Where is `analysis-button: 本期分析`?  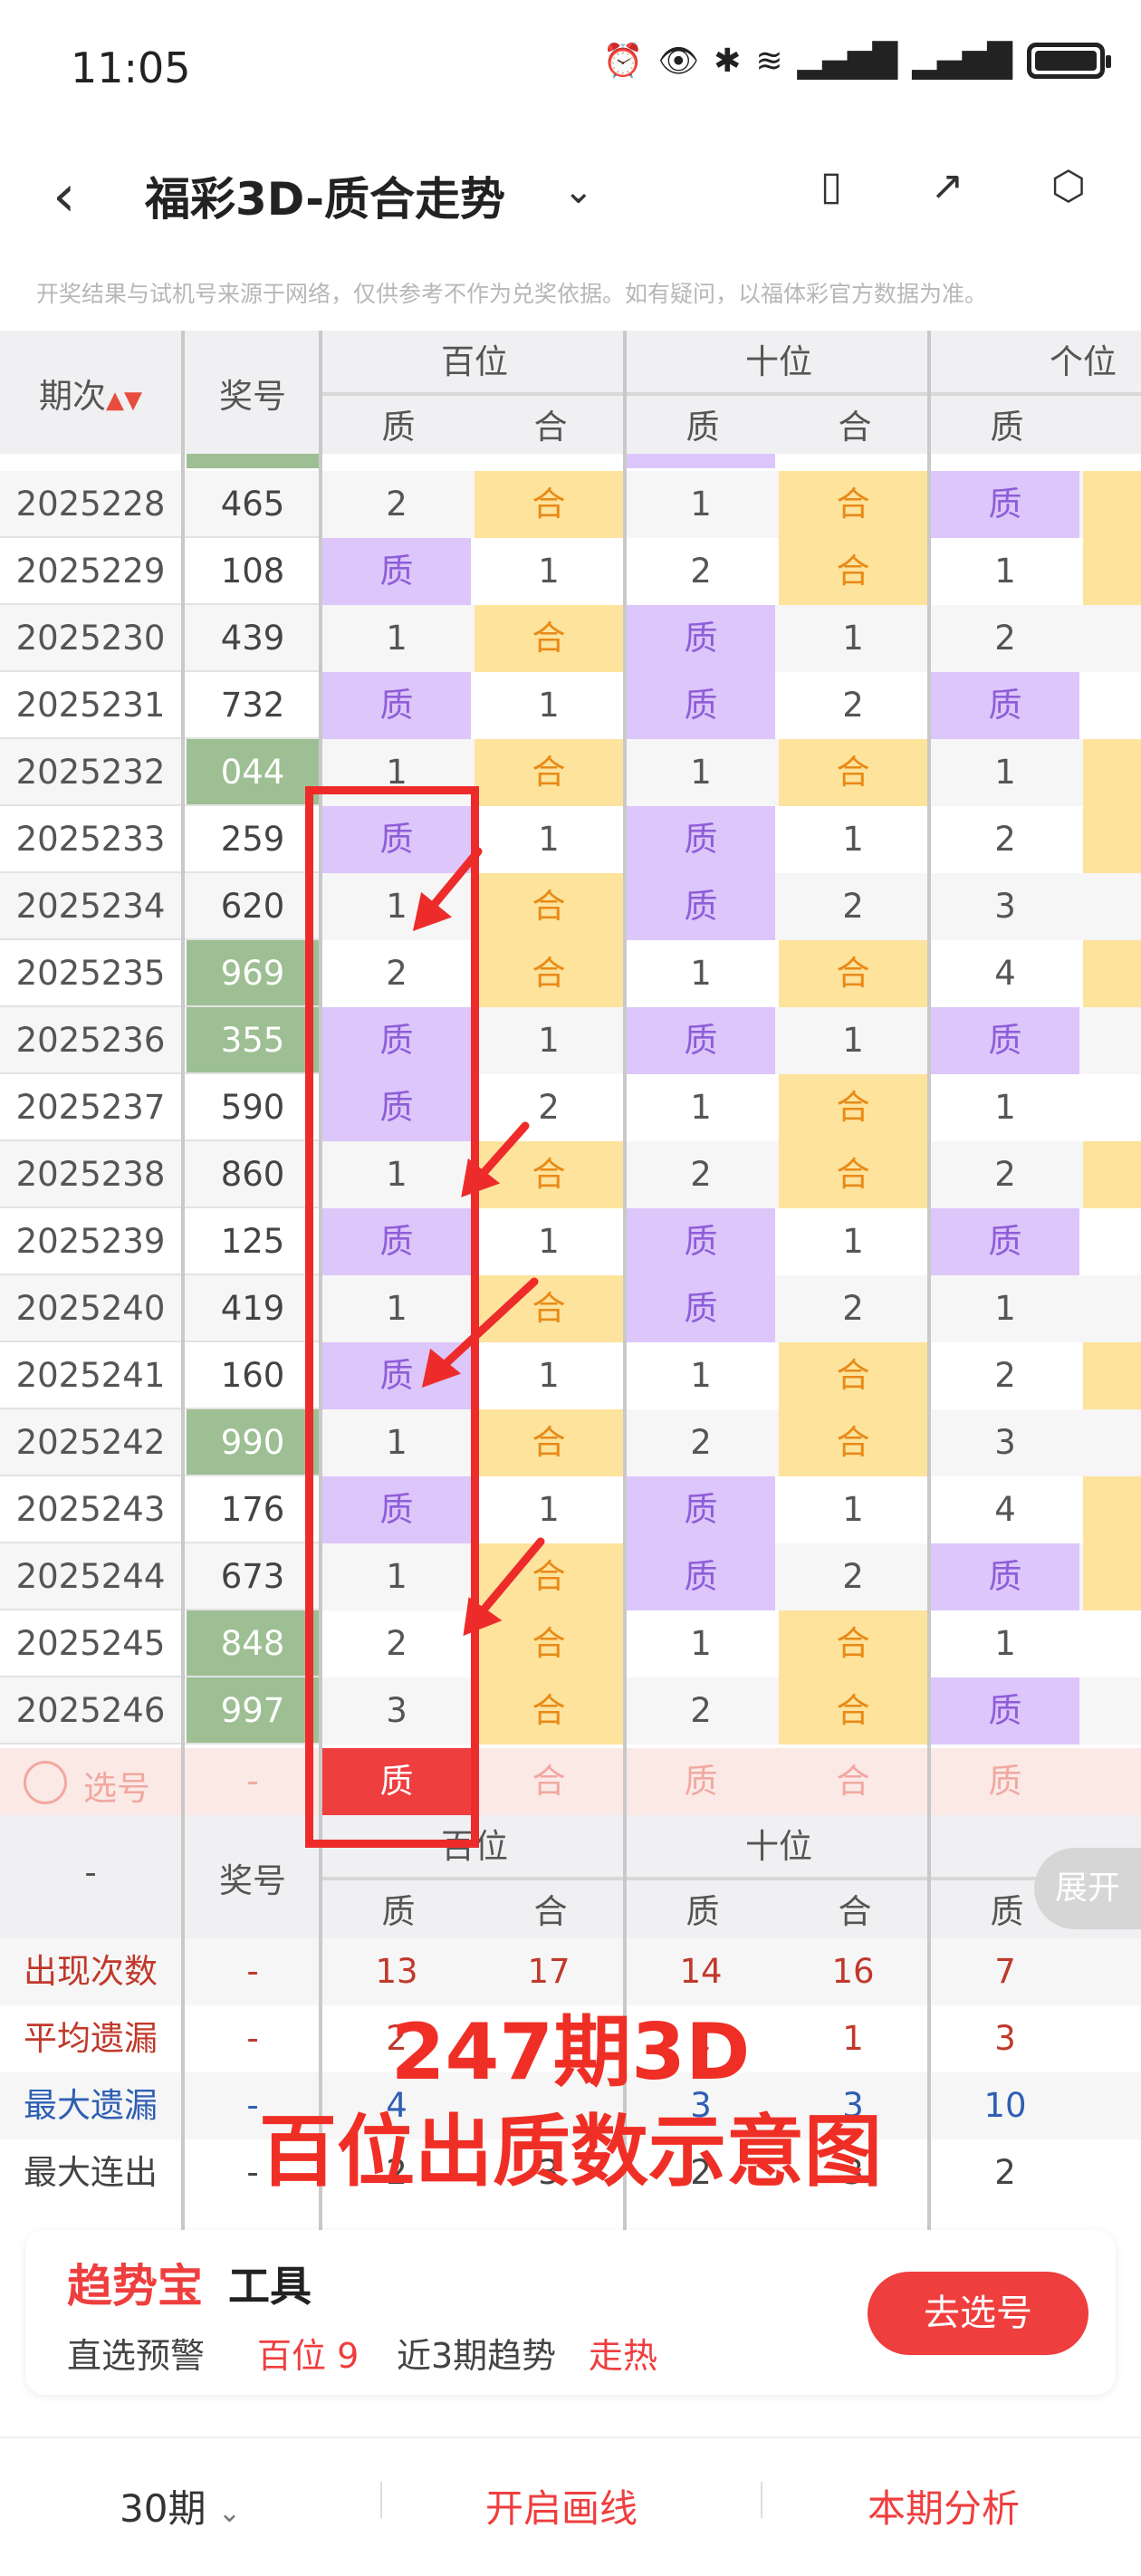 analysis-button: 本期分析 is located at coordinates (944, 2505).